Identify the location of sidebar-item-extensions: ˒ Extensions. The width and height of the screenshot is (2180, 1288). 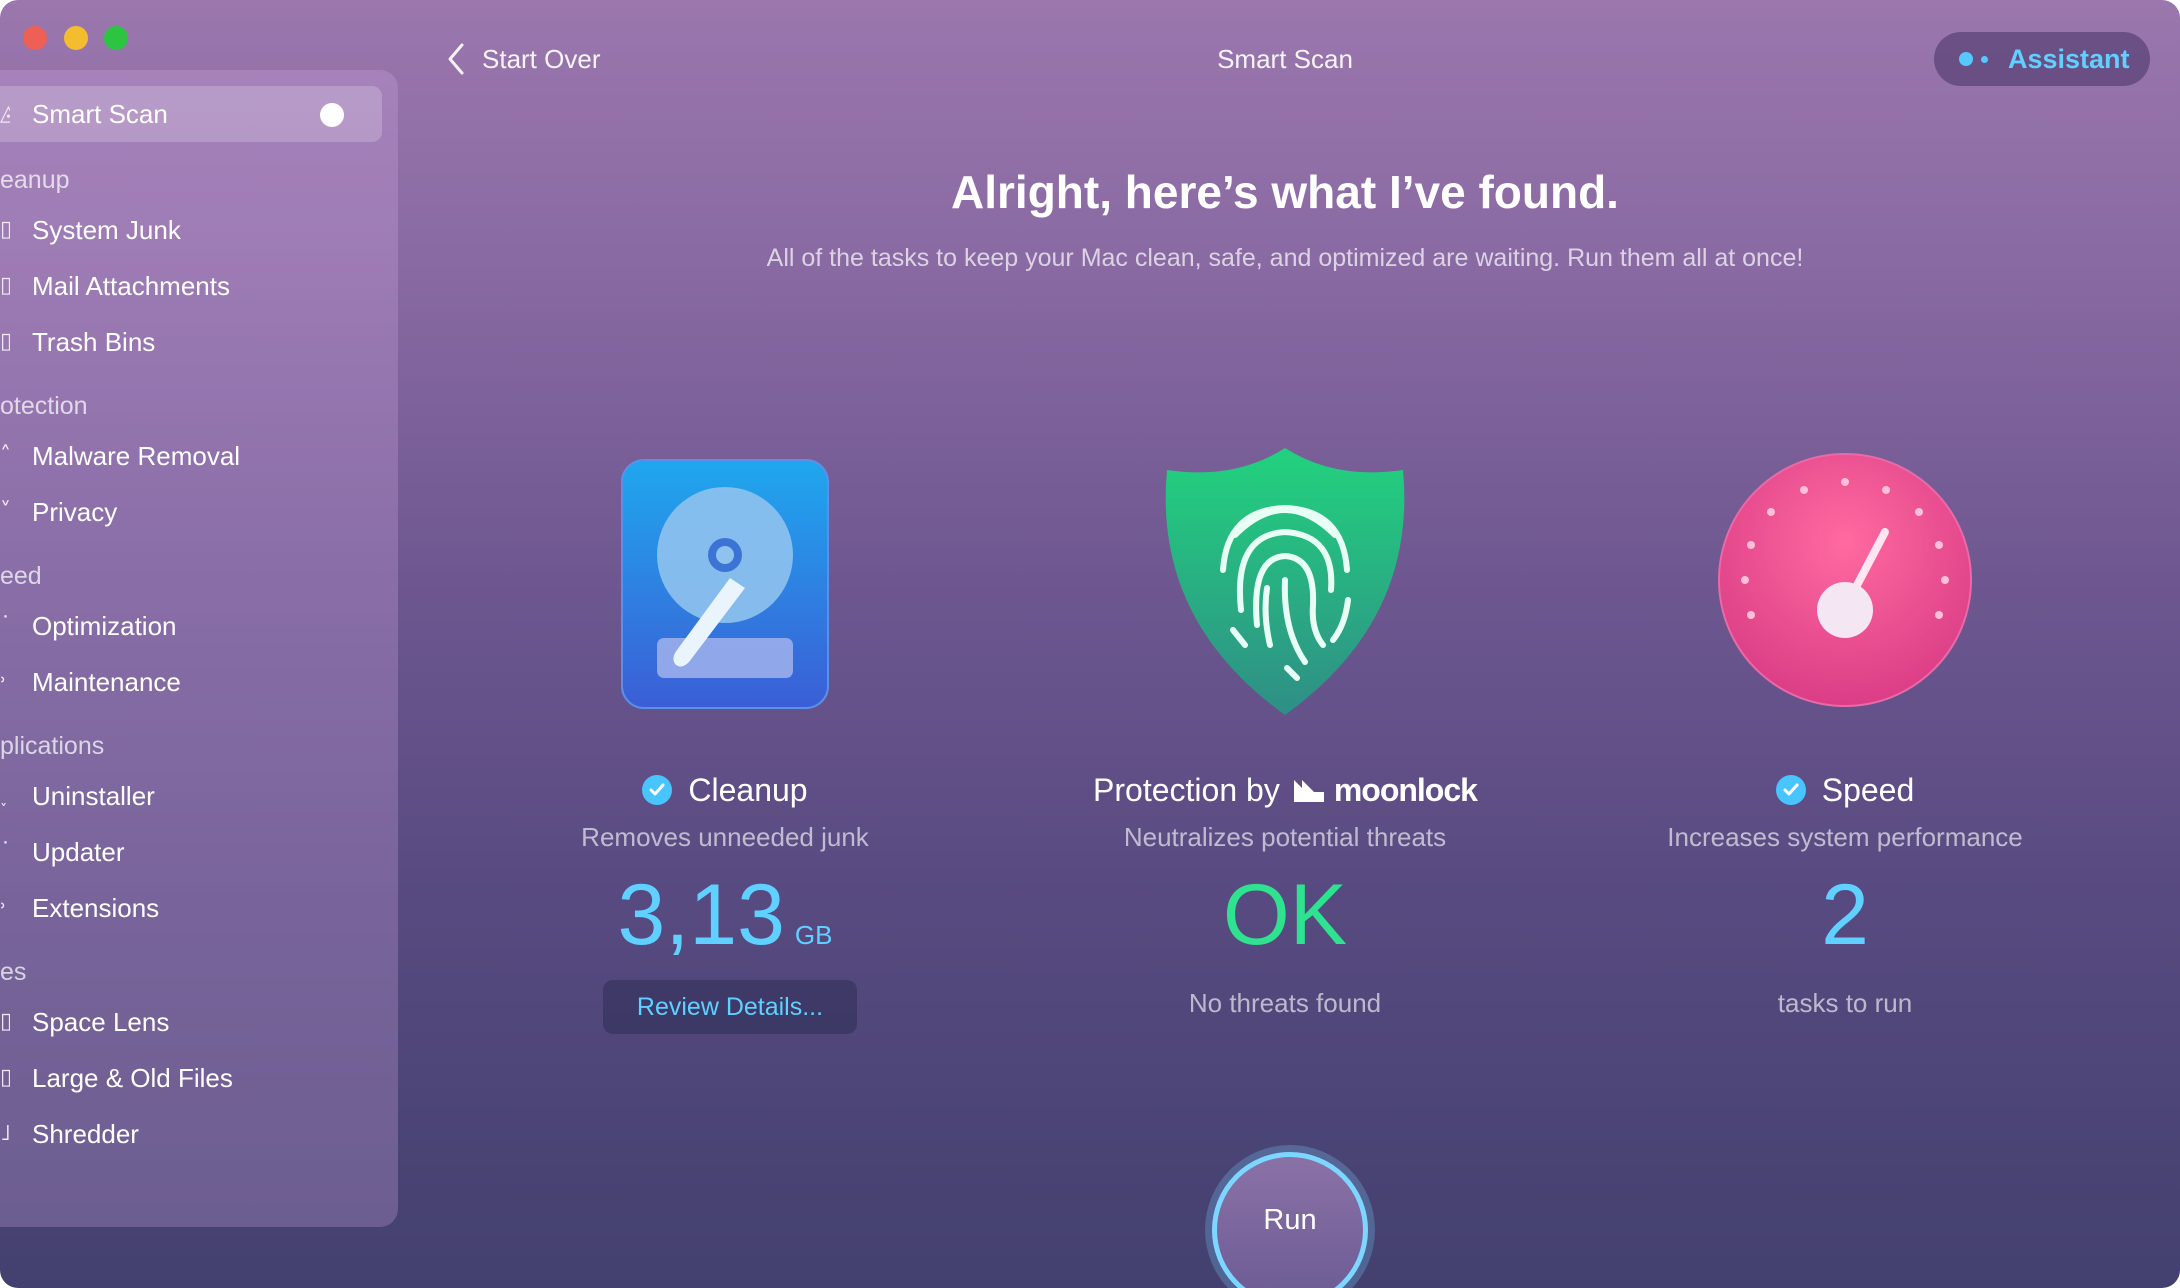
(191, 908).